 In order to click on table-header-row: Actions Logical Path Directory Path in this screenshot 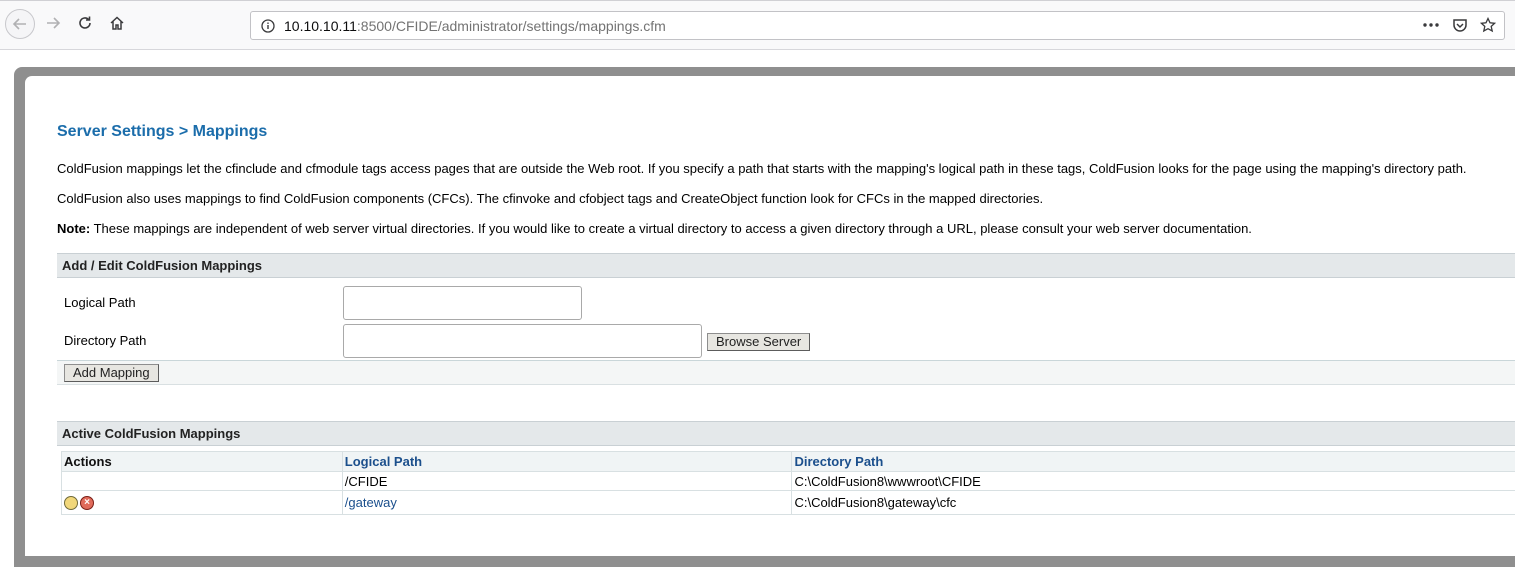, I will do `click(788, 462)`.